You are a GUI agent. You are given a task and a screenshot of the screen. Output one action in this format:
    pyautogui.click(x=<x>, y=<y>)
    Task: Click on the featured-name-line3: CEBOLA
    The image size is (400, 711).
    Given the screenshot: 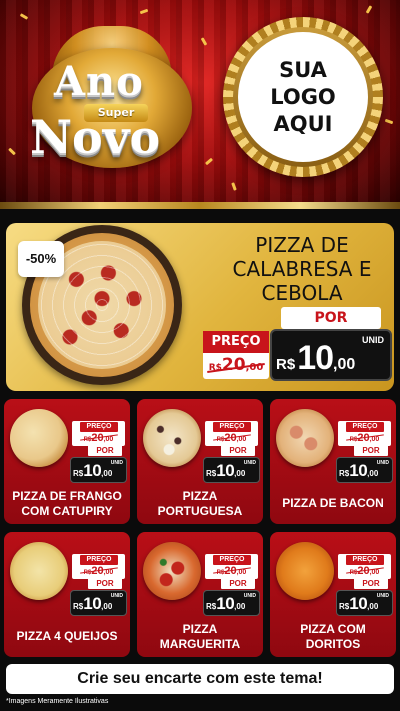 What is the action you would take?
    pyautogui.click(x=302, y=293)
    